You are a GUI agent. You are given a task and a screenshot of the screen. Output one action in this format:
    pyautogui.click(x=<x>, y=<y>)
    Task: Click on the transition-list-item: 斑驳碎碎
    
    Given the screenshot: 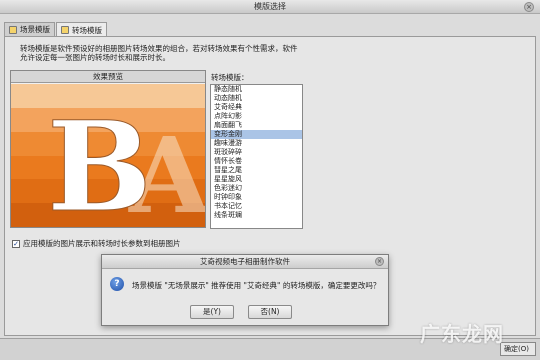 What is the action you would take?
    pyautogui.click(x=256, y=152)
    